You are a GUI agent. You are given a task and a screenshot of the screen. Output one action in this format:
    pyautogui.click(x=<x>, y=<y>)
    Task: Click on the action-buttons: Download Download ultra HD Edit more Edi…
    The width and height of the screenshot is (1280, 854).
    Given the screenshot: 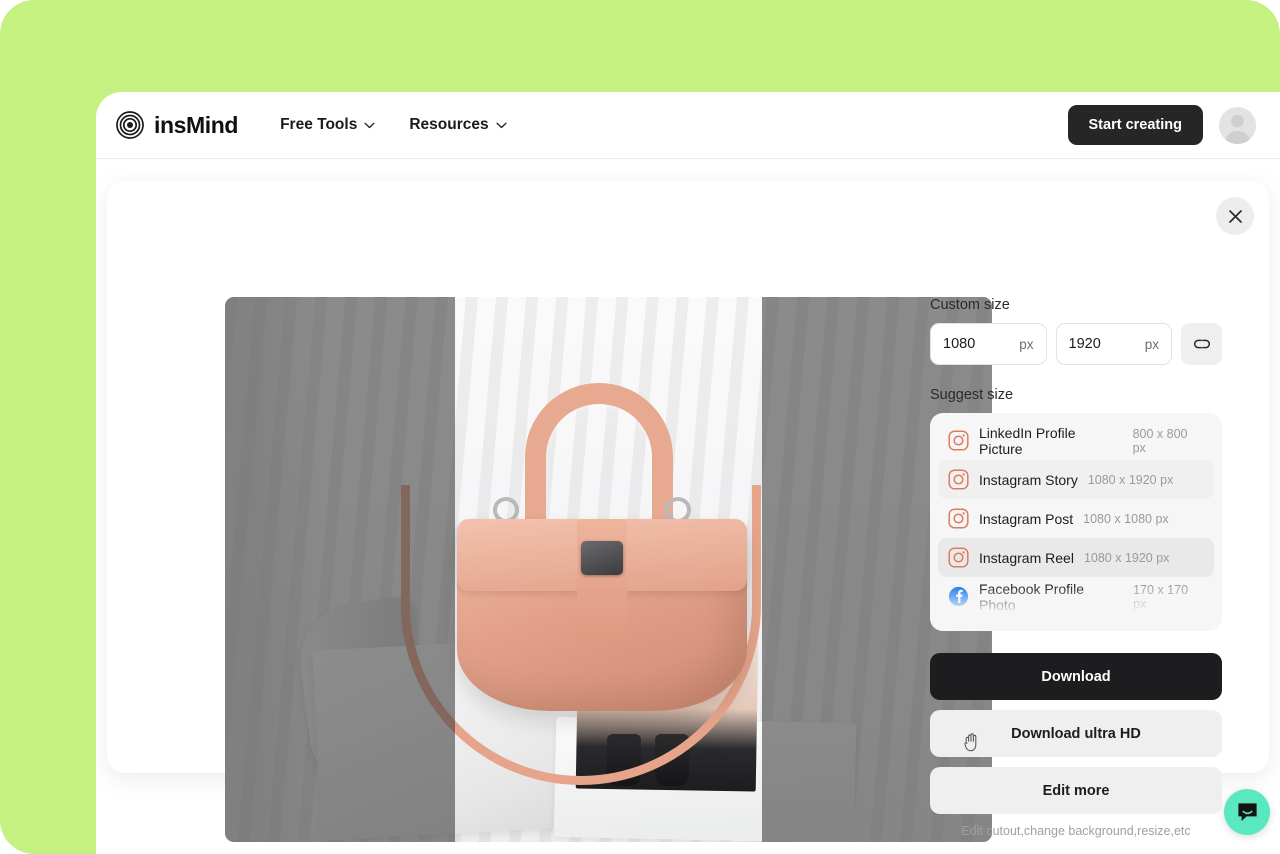 What is the action you would take?
    pyautogui.click(x=1076, y=745)
    